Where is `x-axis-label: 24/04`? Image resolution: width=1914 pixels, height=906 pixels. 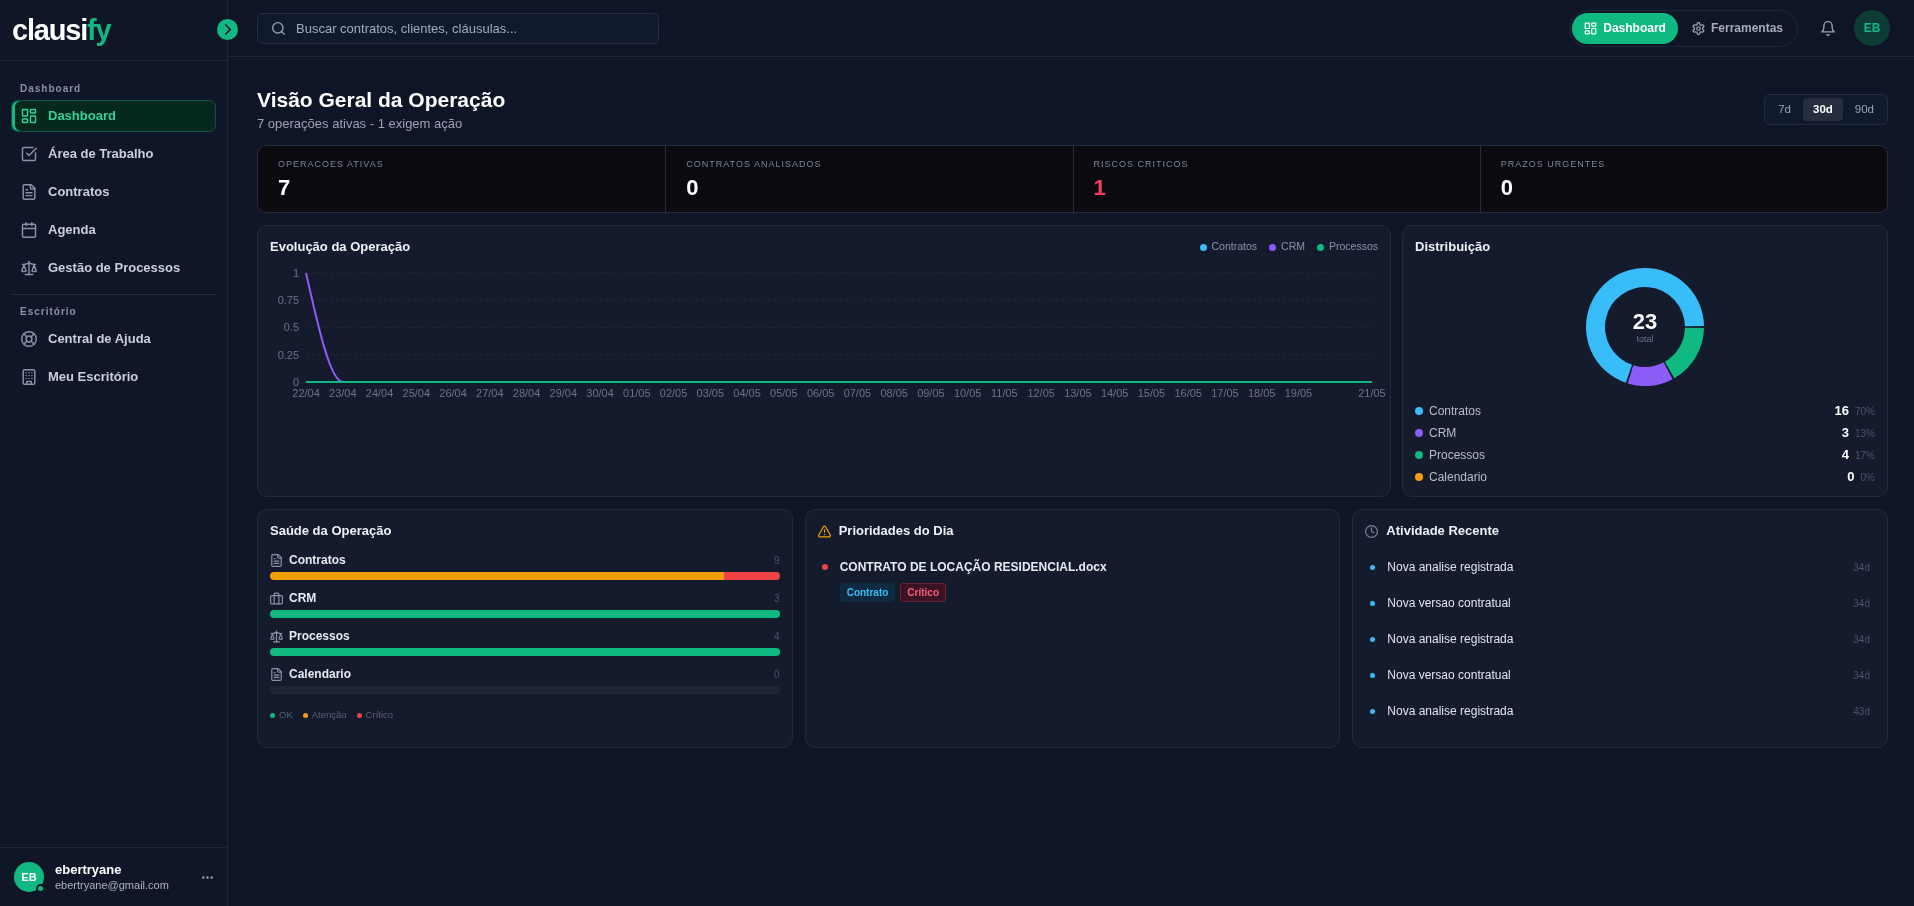
x-axis-label: 24/04 is located at coordinates (379, 392).